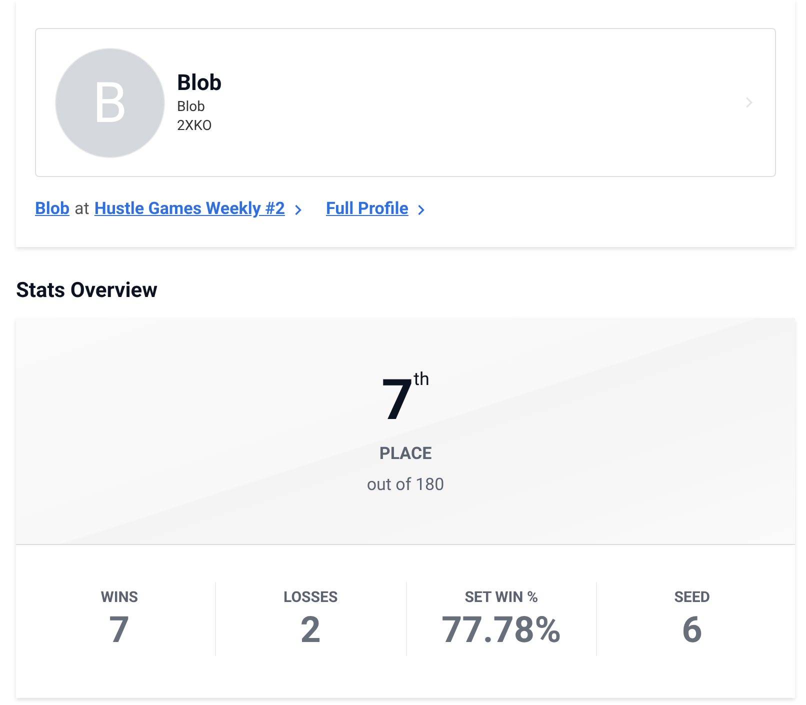 This screenshot has width=806, height=705. I want to click on player-tag: Blob, so click(199, 107).